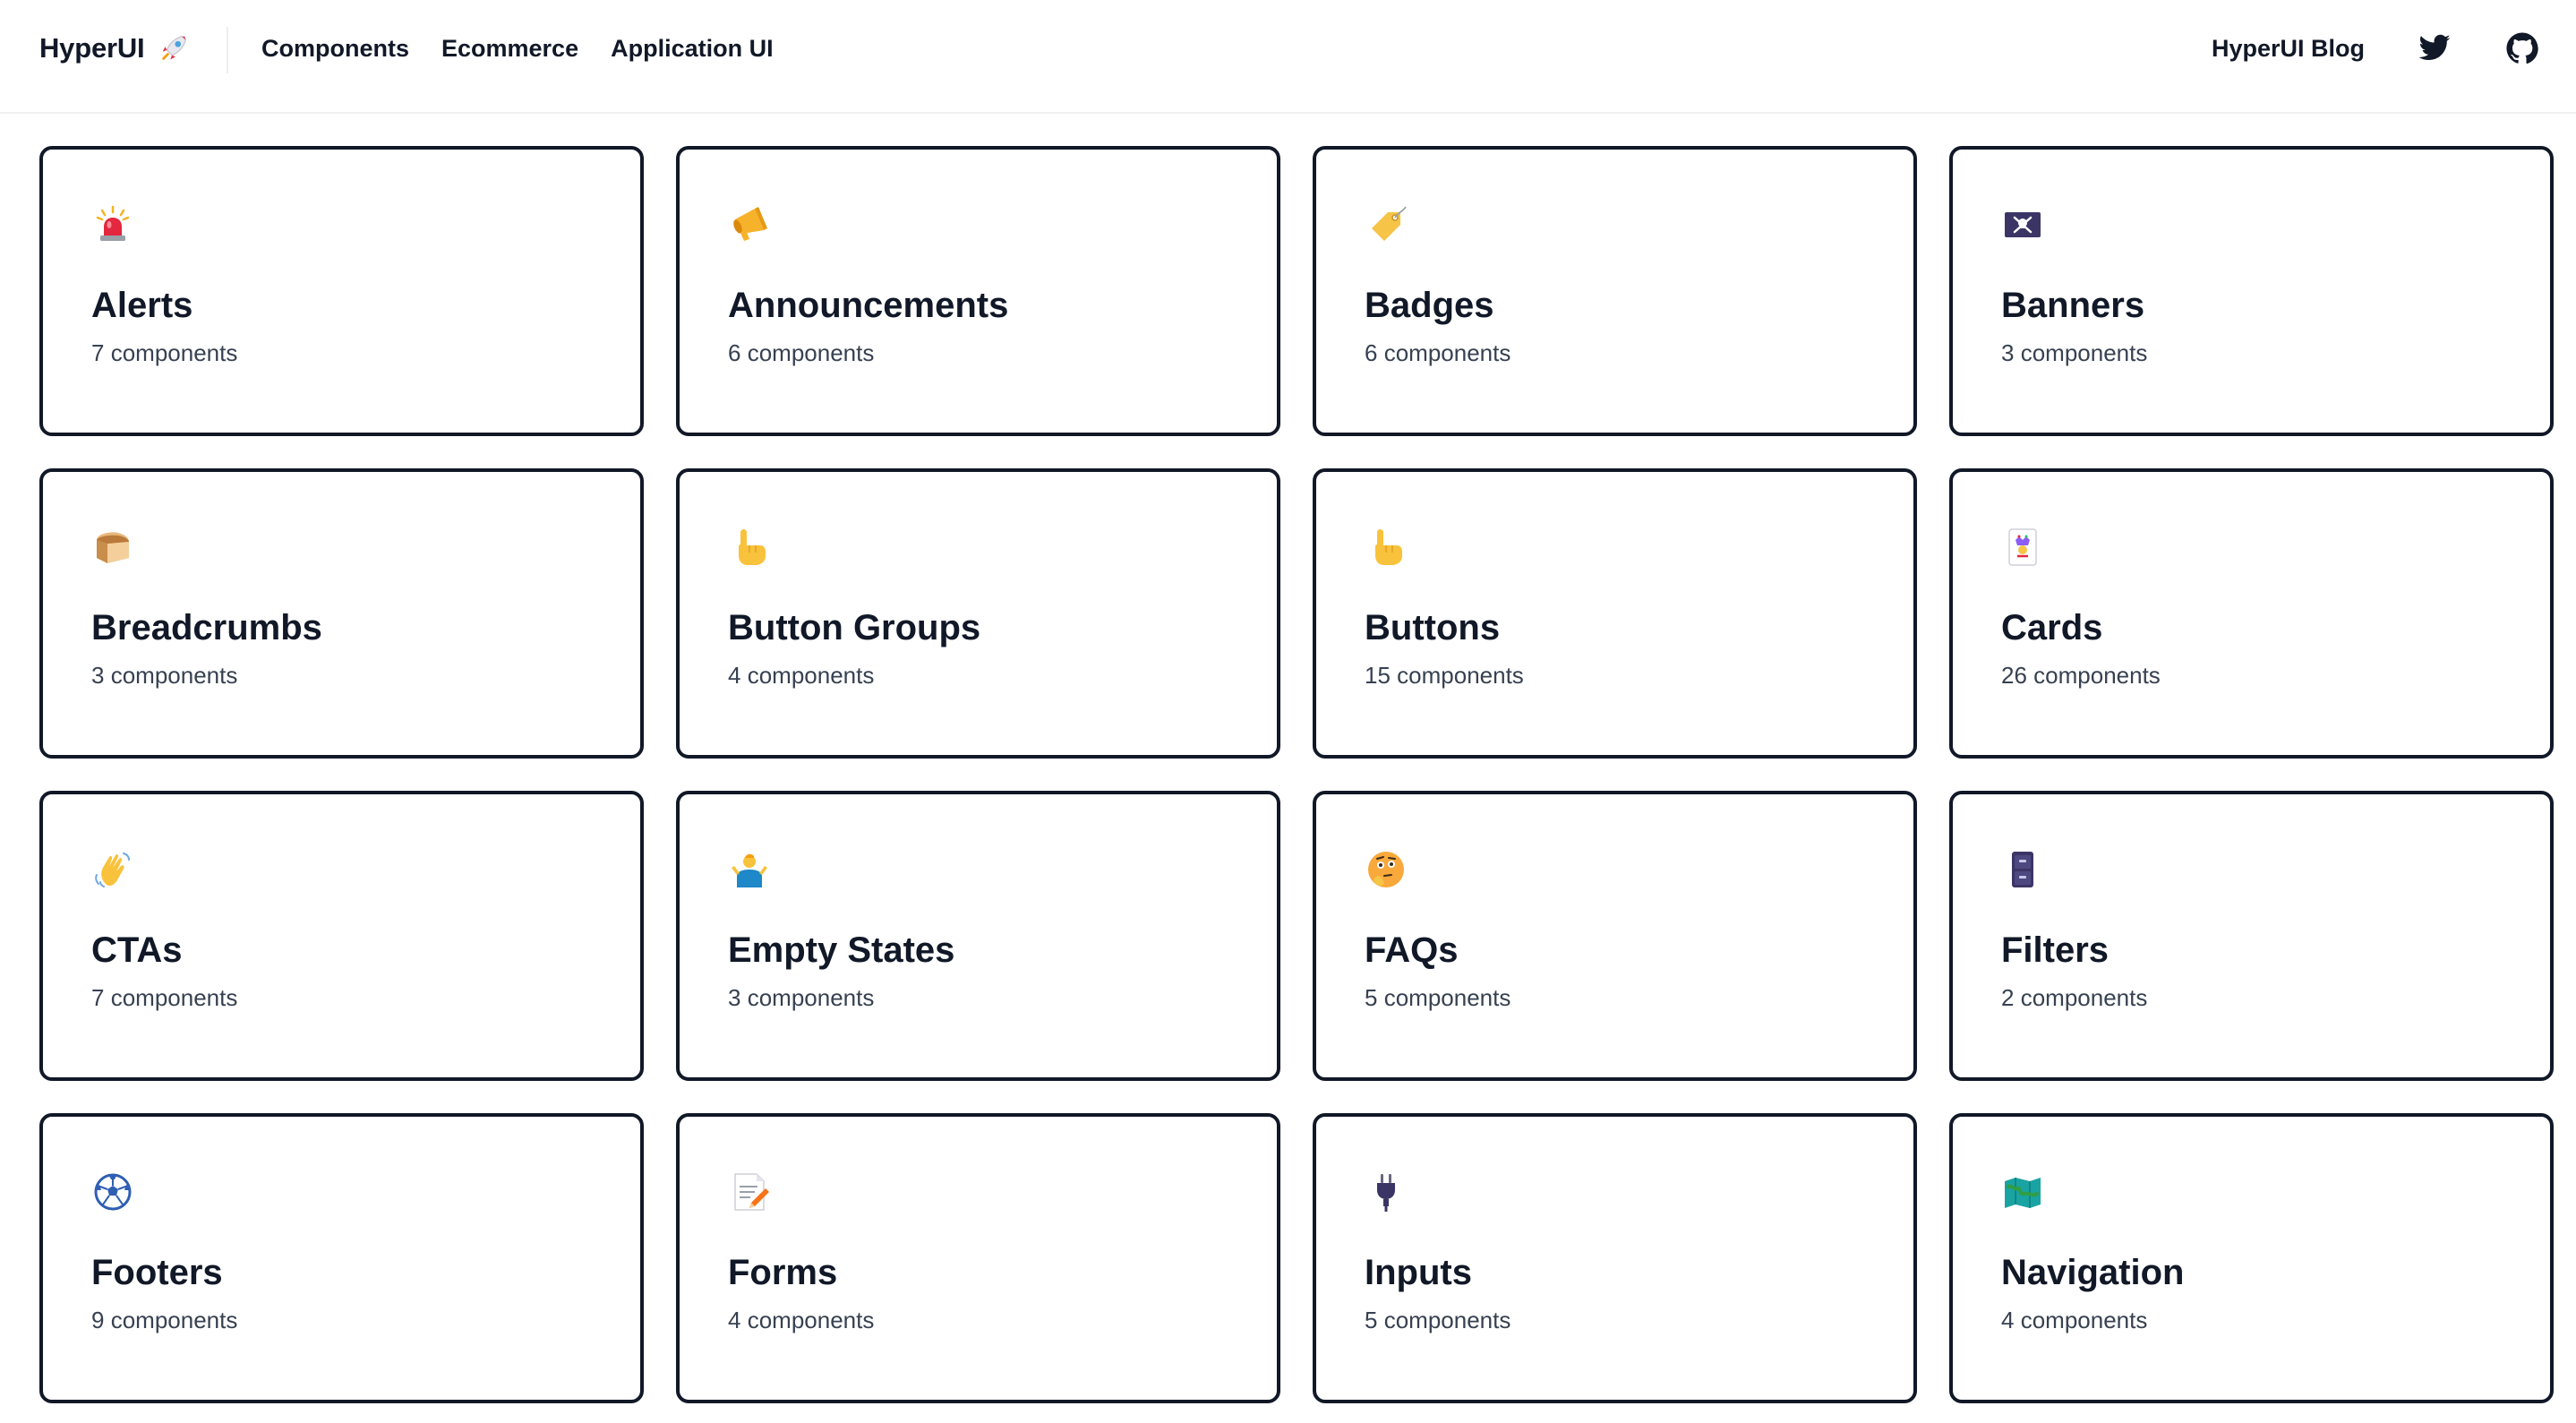 This screenshot has width=2576, height=1423. Describe the element at coordinates (342, 936) in the screenshot. I see `card-ctas: CTAs 7 components` at that location.